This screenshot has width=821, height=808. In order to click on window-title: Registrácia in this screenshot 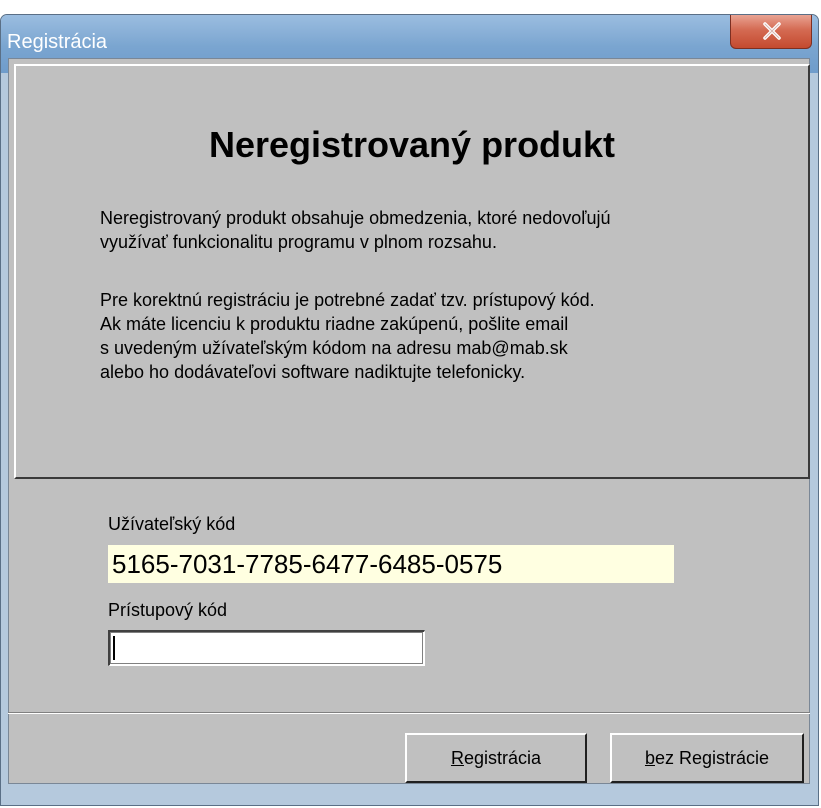, I will do `click(57, 42)`.